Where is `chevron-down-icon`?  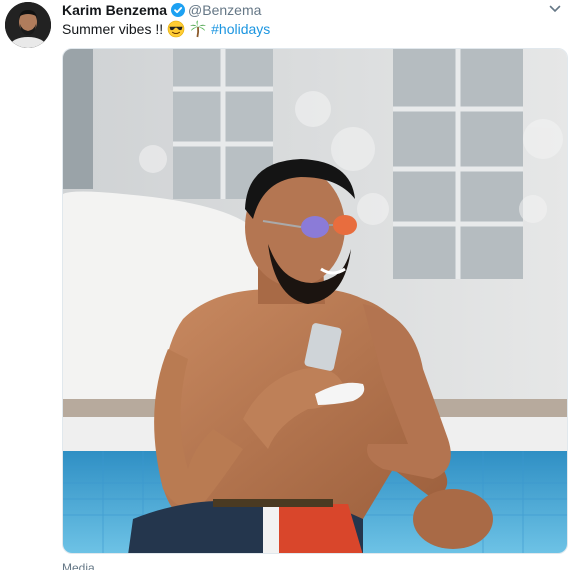 chevron-down-icon is located at coordinates (555, 9).